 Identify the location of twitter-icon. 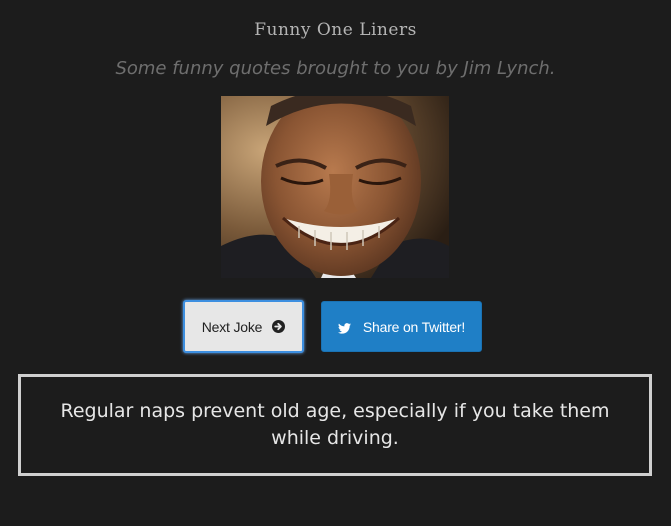
(344, 327).